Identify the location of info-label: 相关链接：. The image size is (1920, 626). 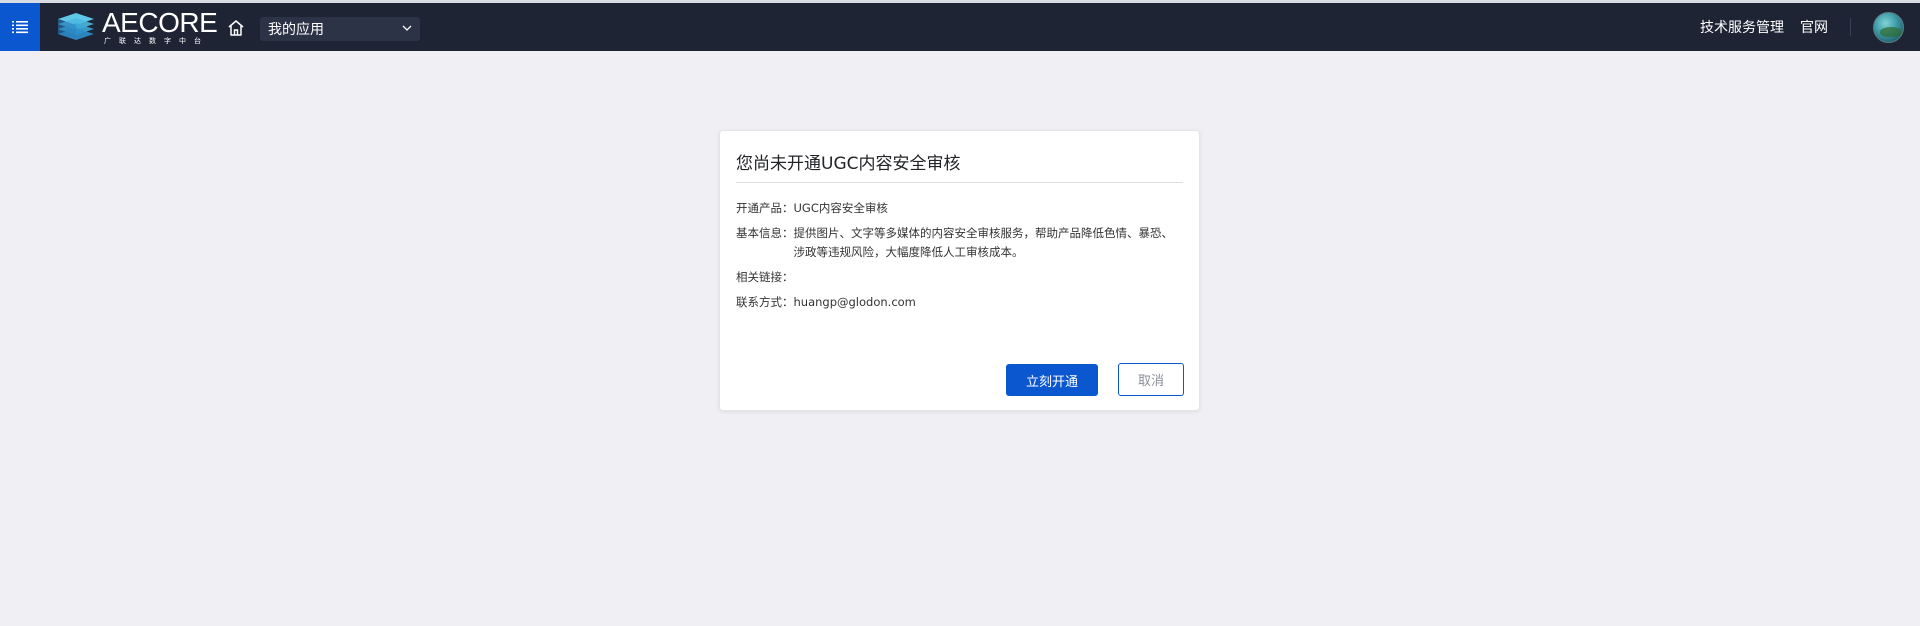
(765, 277).